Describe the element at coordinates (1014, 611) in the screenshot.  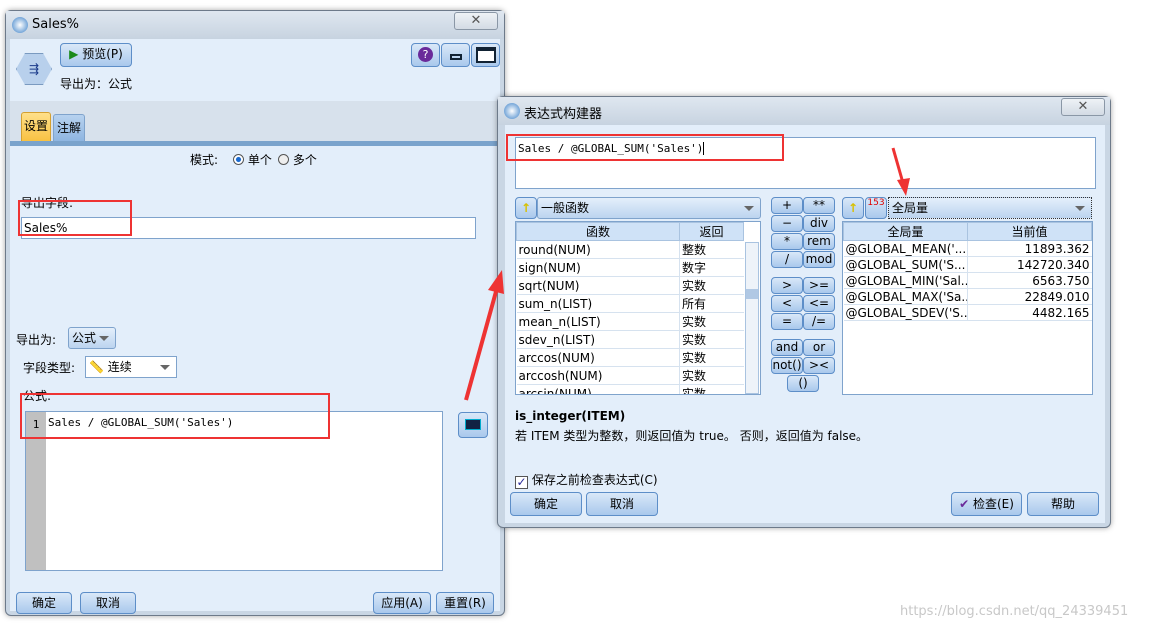
I see `watermark: https://blog.csdn.net/qq_24339451` at that location.